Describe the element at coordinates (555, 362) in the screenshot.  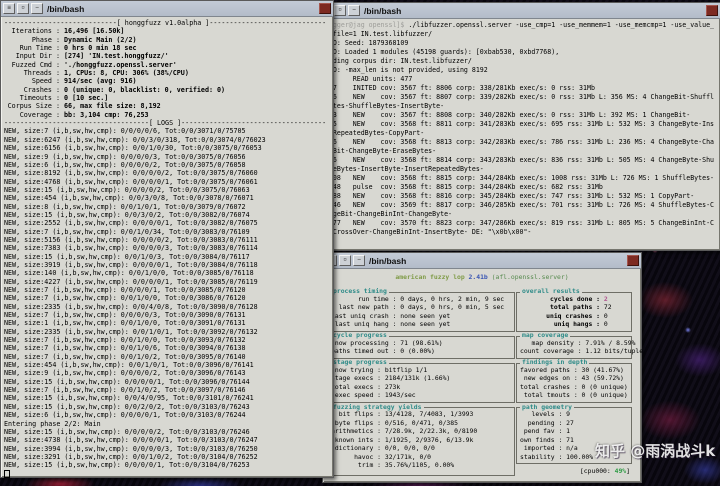
I see `findings-in-depth-title: findings in depth` at that location.